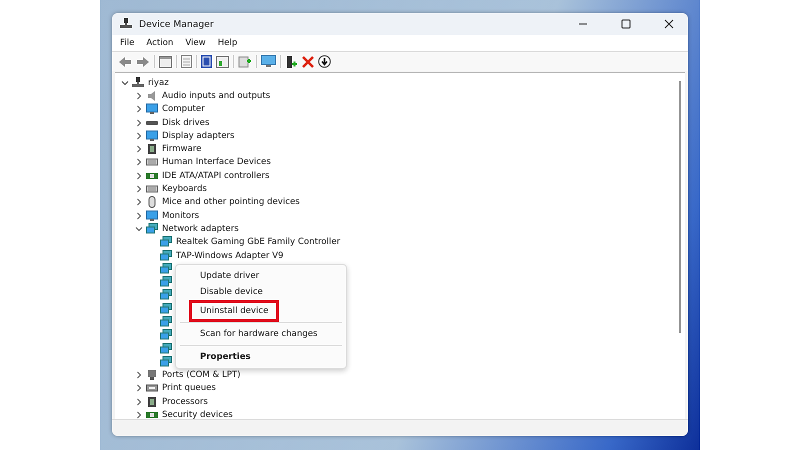 Image resolution: width=800 pixels, height=450 pixels. I want to click on controller-card-icon, so click(152, 414).